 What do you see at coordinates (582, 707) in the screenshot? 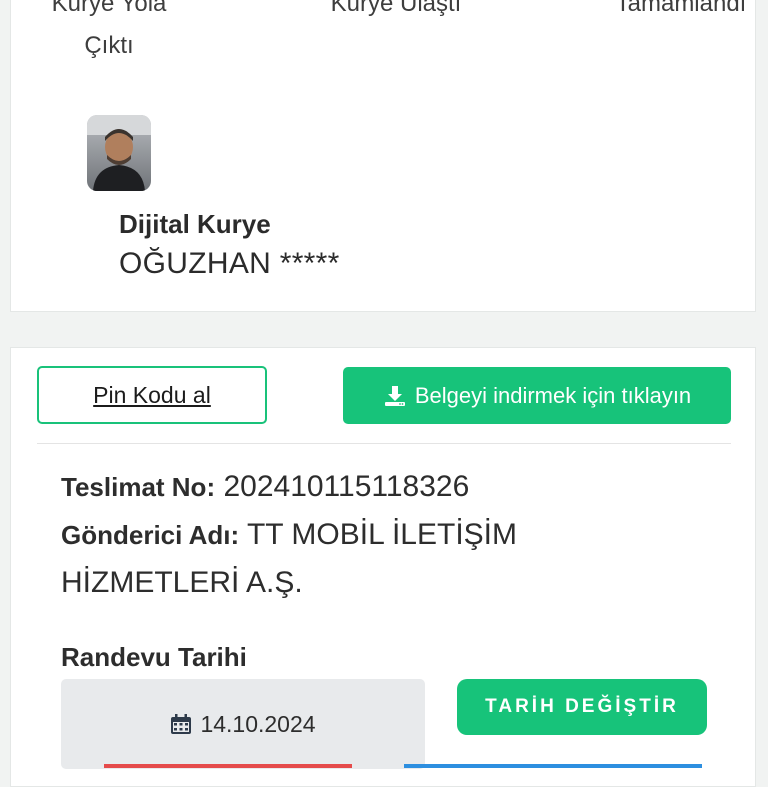
I see `change-date-button: TARİH DEĞİŞTİR` at bounding box center [582, 707].